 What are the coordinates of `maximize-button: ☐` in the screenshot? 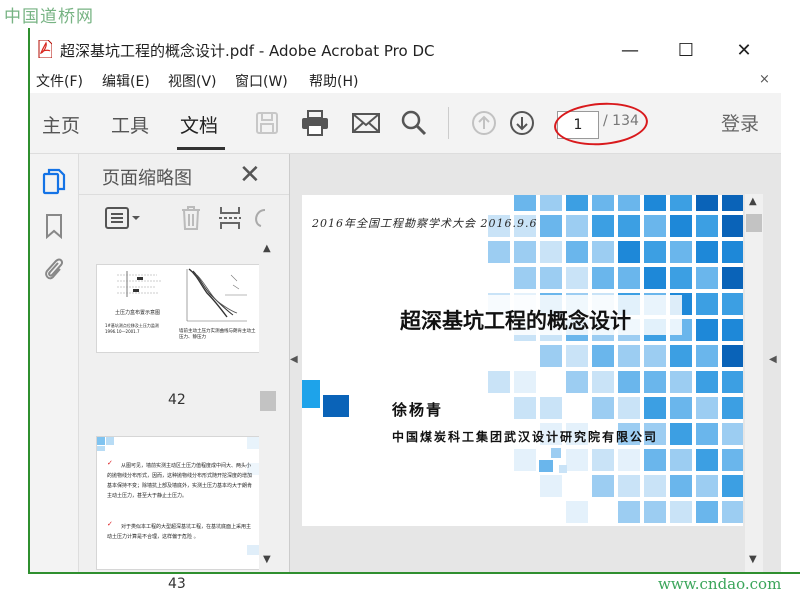 It's located at (686, 50).